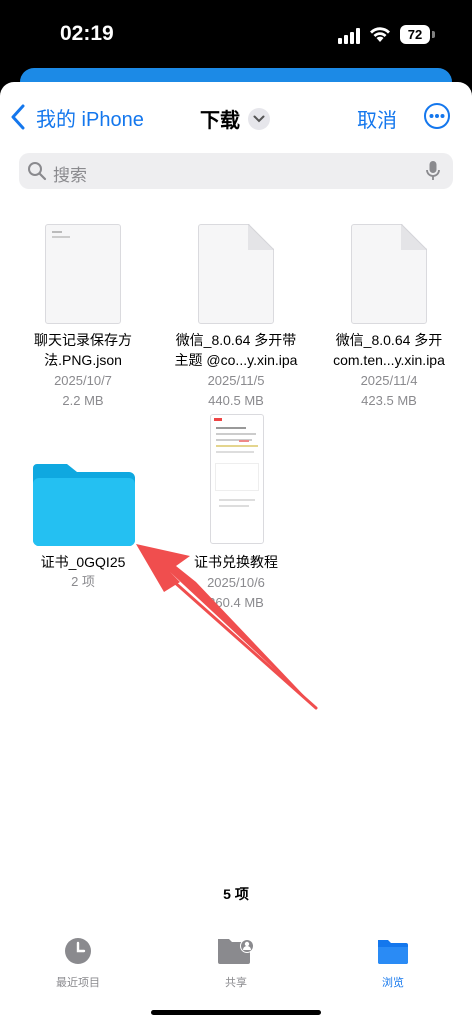 This screenshot has width=472, height=1024. I want to click on file-date: 2025/10/6, so click(236, 582).